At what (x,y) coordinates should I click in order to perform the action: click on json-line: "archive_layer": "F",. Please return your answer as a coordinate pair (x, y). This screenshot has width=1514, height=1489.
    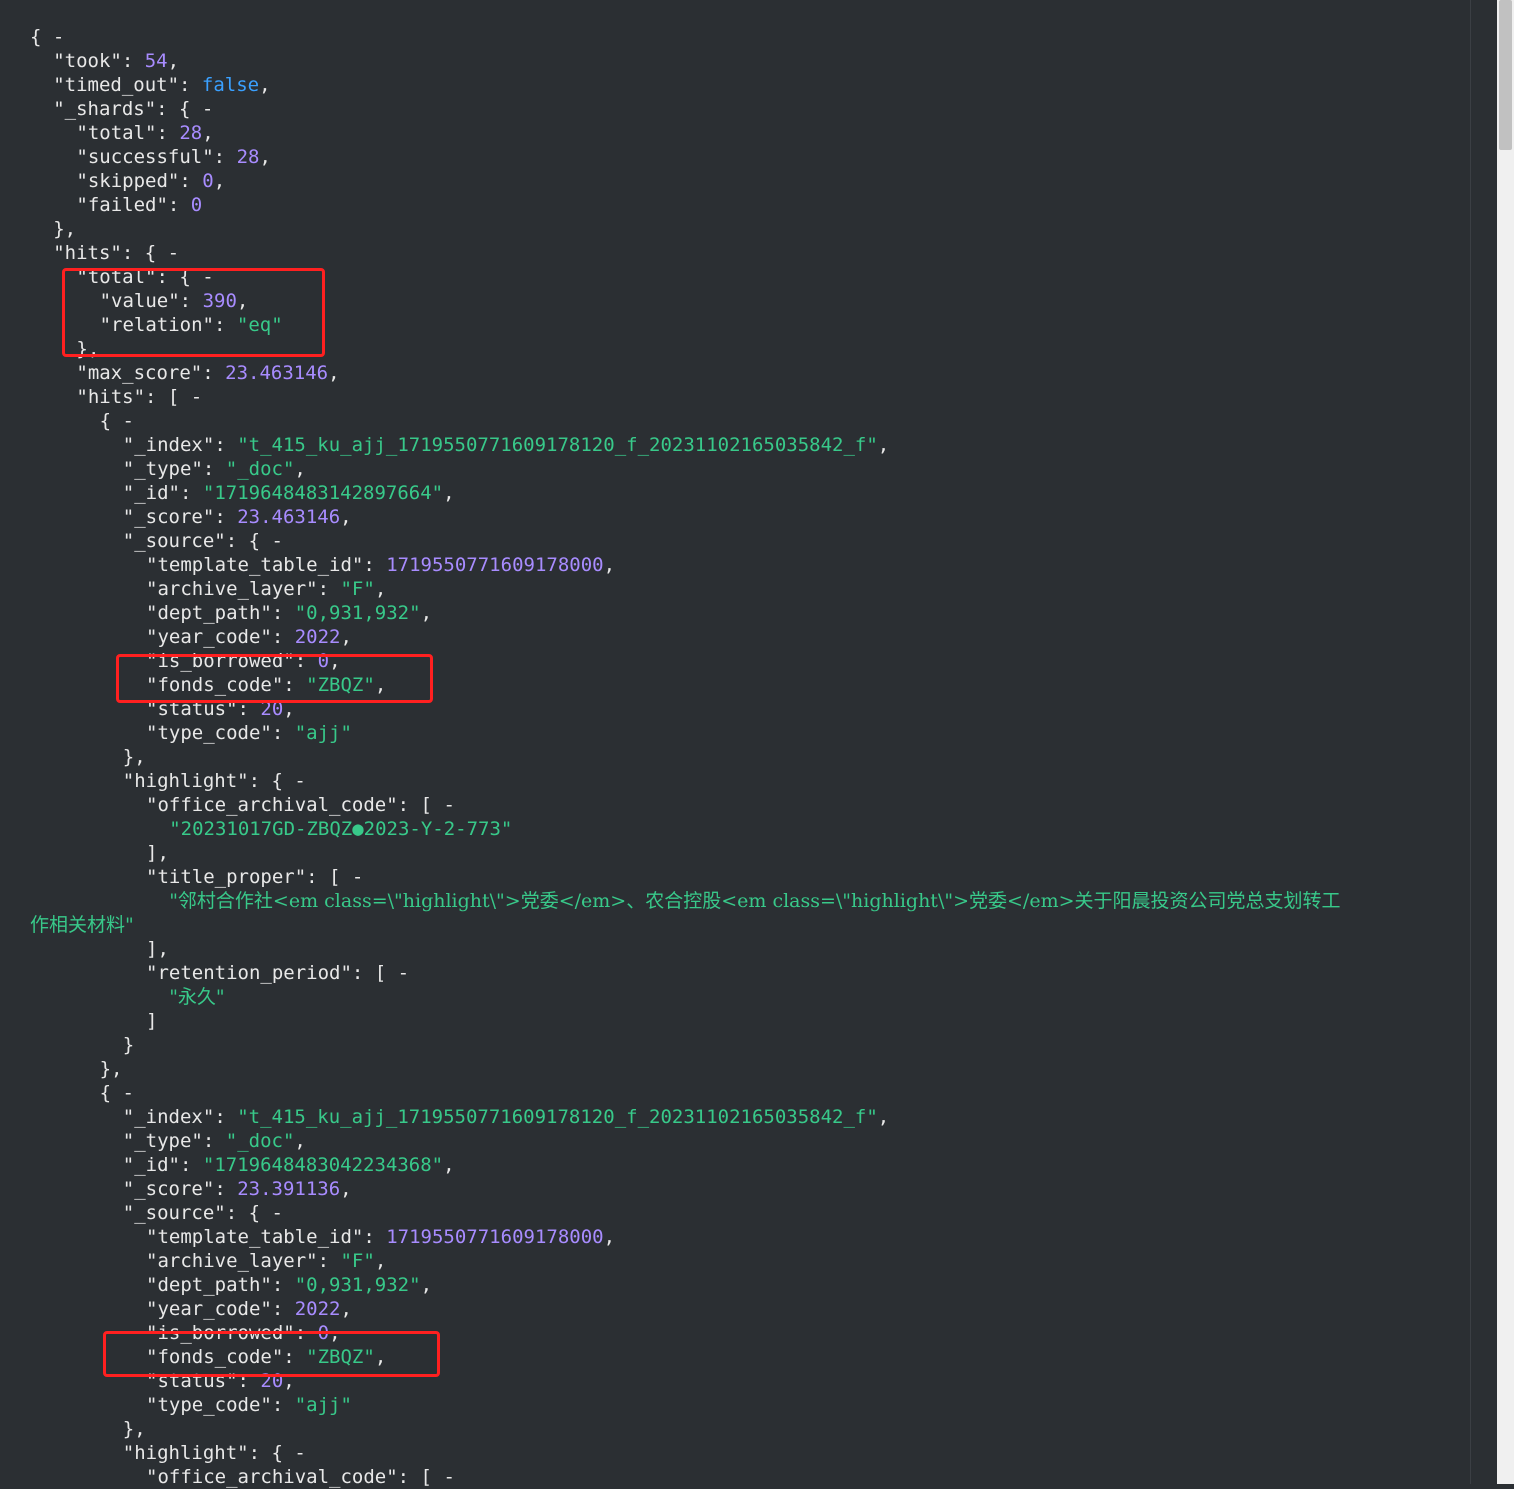
    Looking at the image, I should click on (266, 1261).